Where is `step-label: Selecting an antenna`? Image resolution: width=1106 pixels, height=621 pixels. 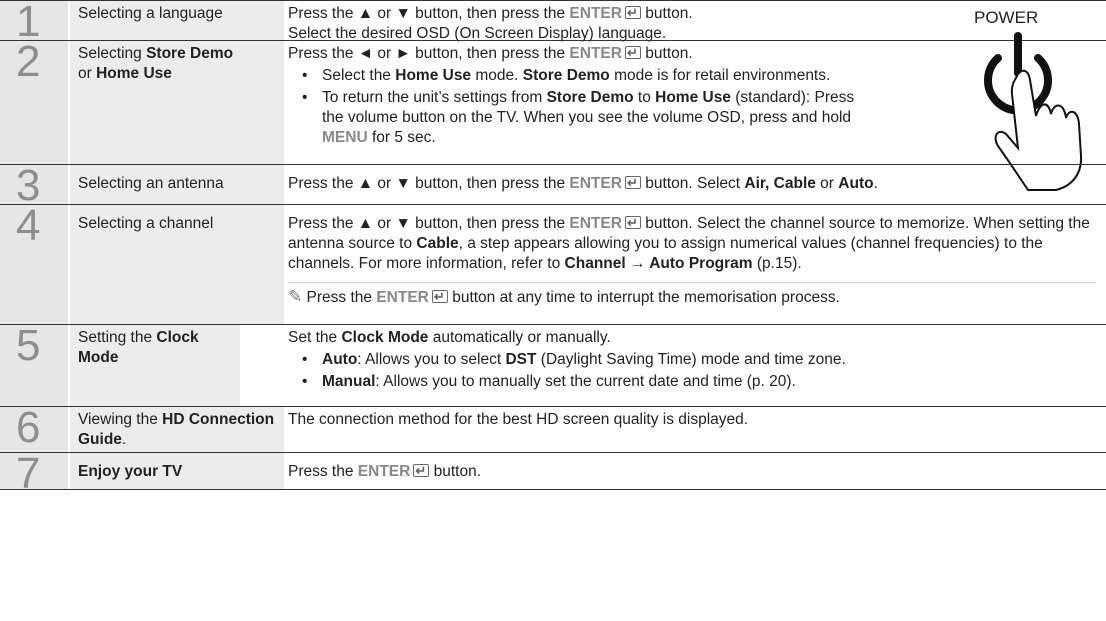 step-label: Selecting an antenna is located at coordinates (177, 185).